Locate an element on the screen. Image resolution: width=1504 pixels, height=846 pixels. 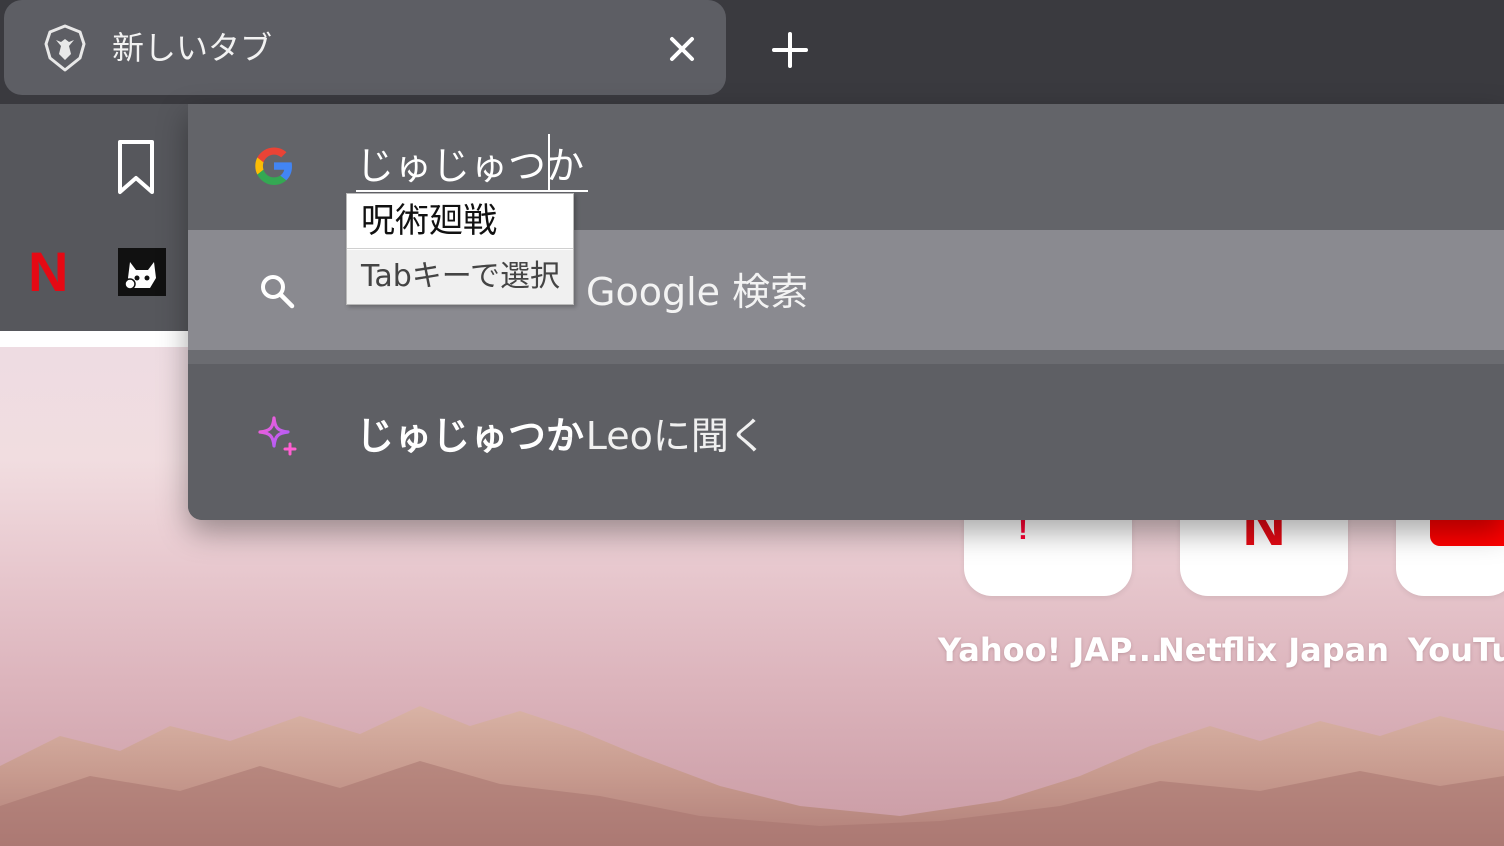
youtube-logo-icon is located at coordinates (1467, 533).